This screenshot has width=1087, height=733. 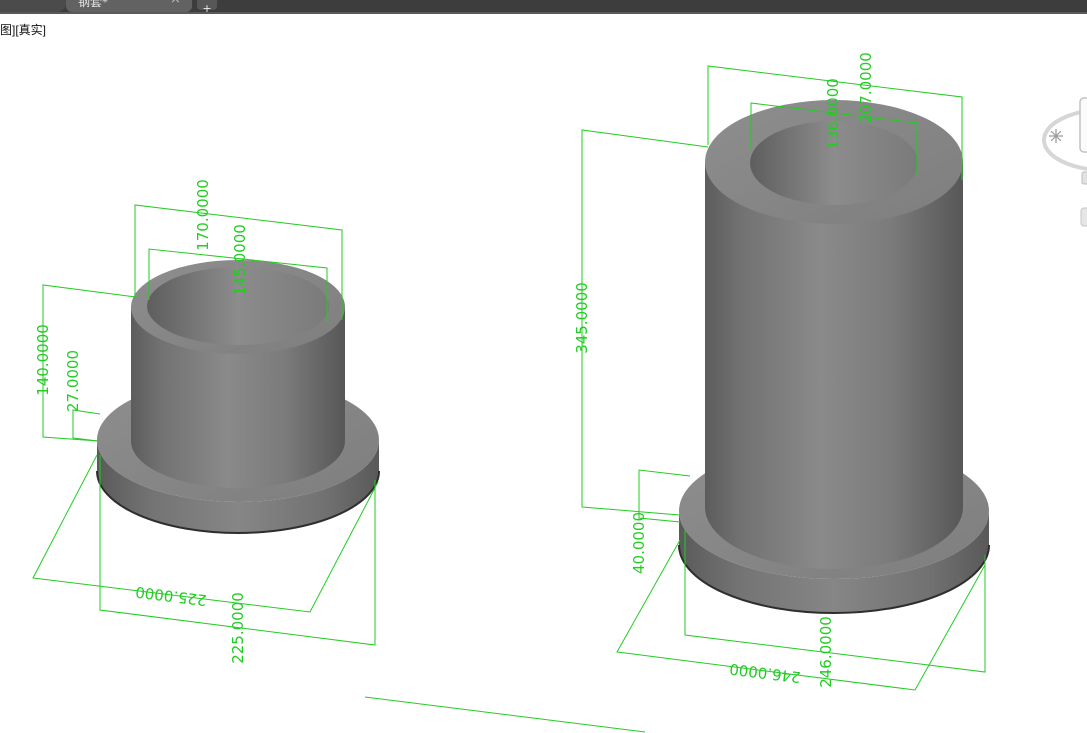 I want to click on viewcube-menu-marker, so click(x=1083, y=217).